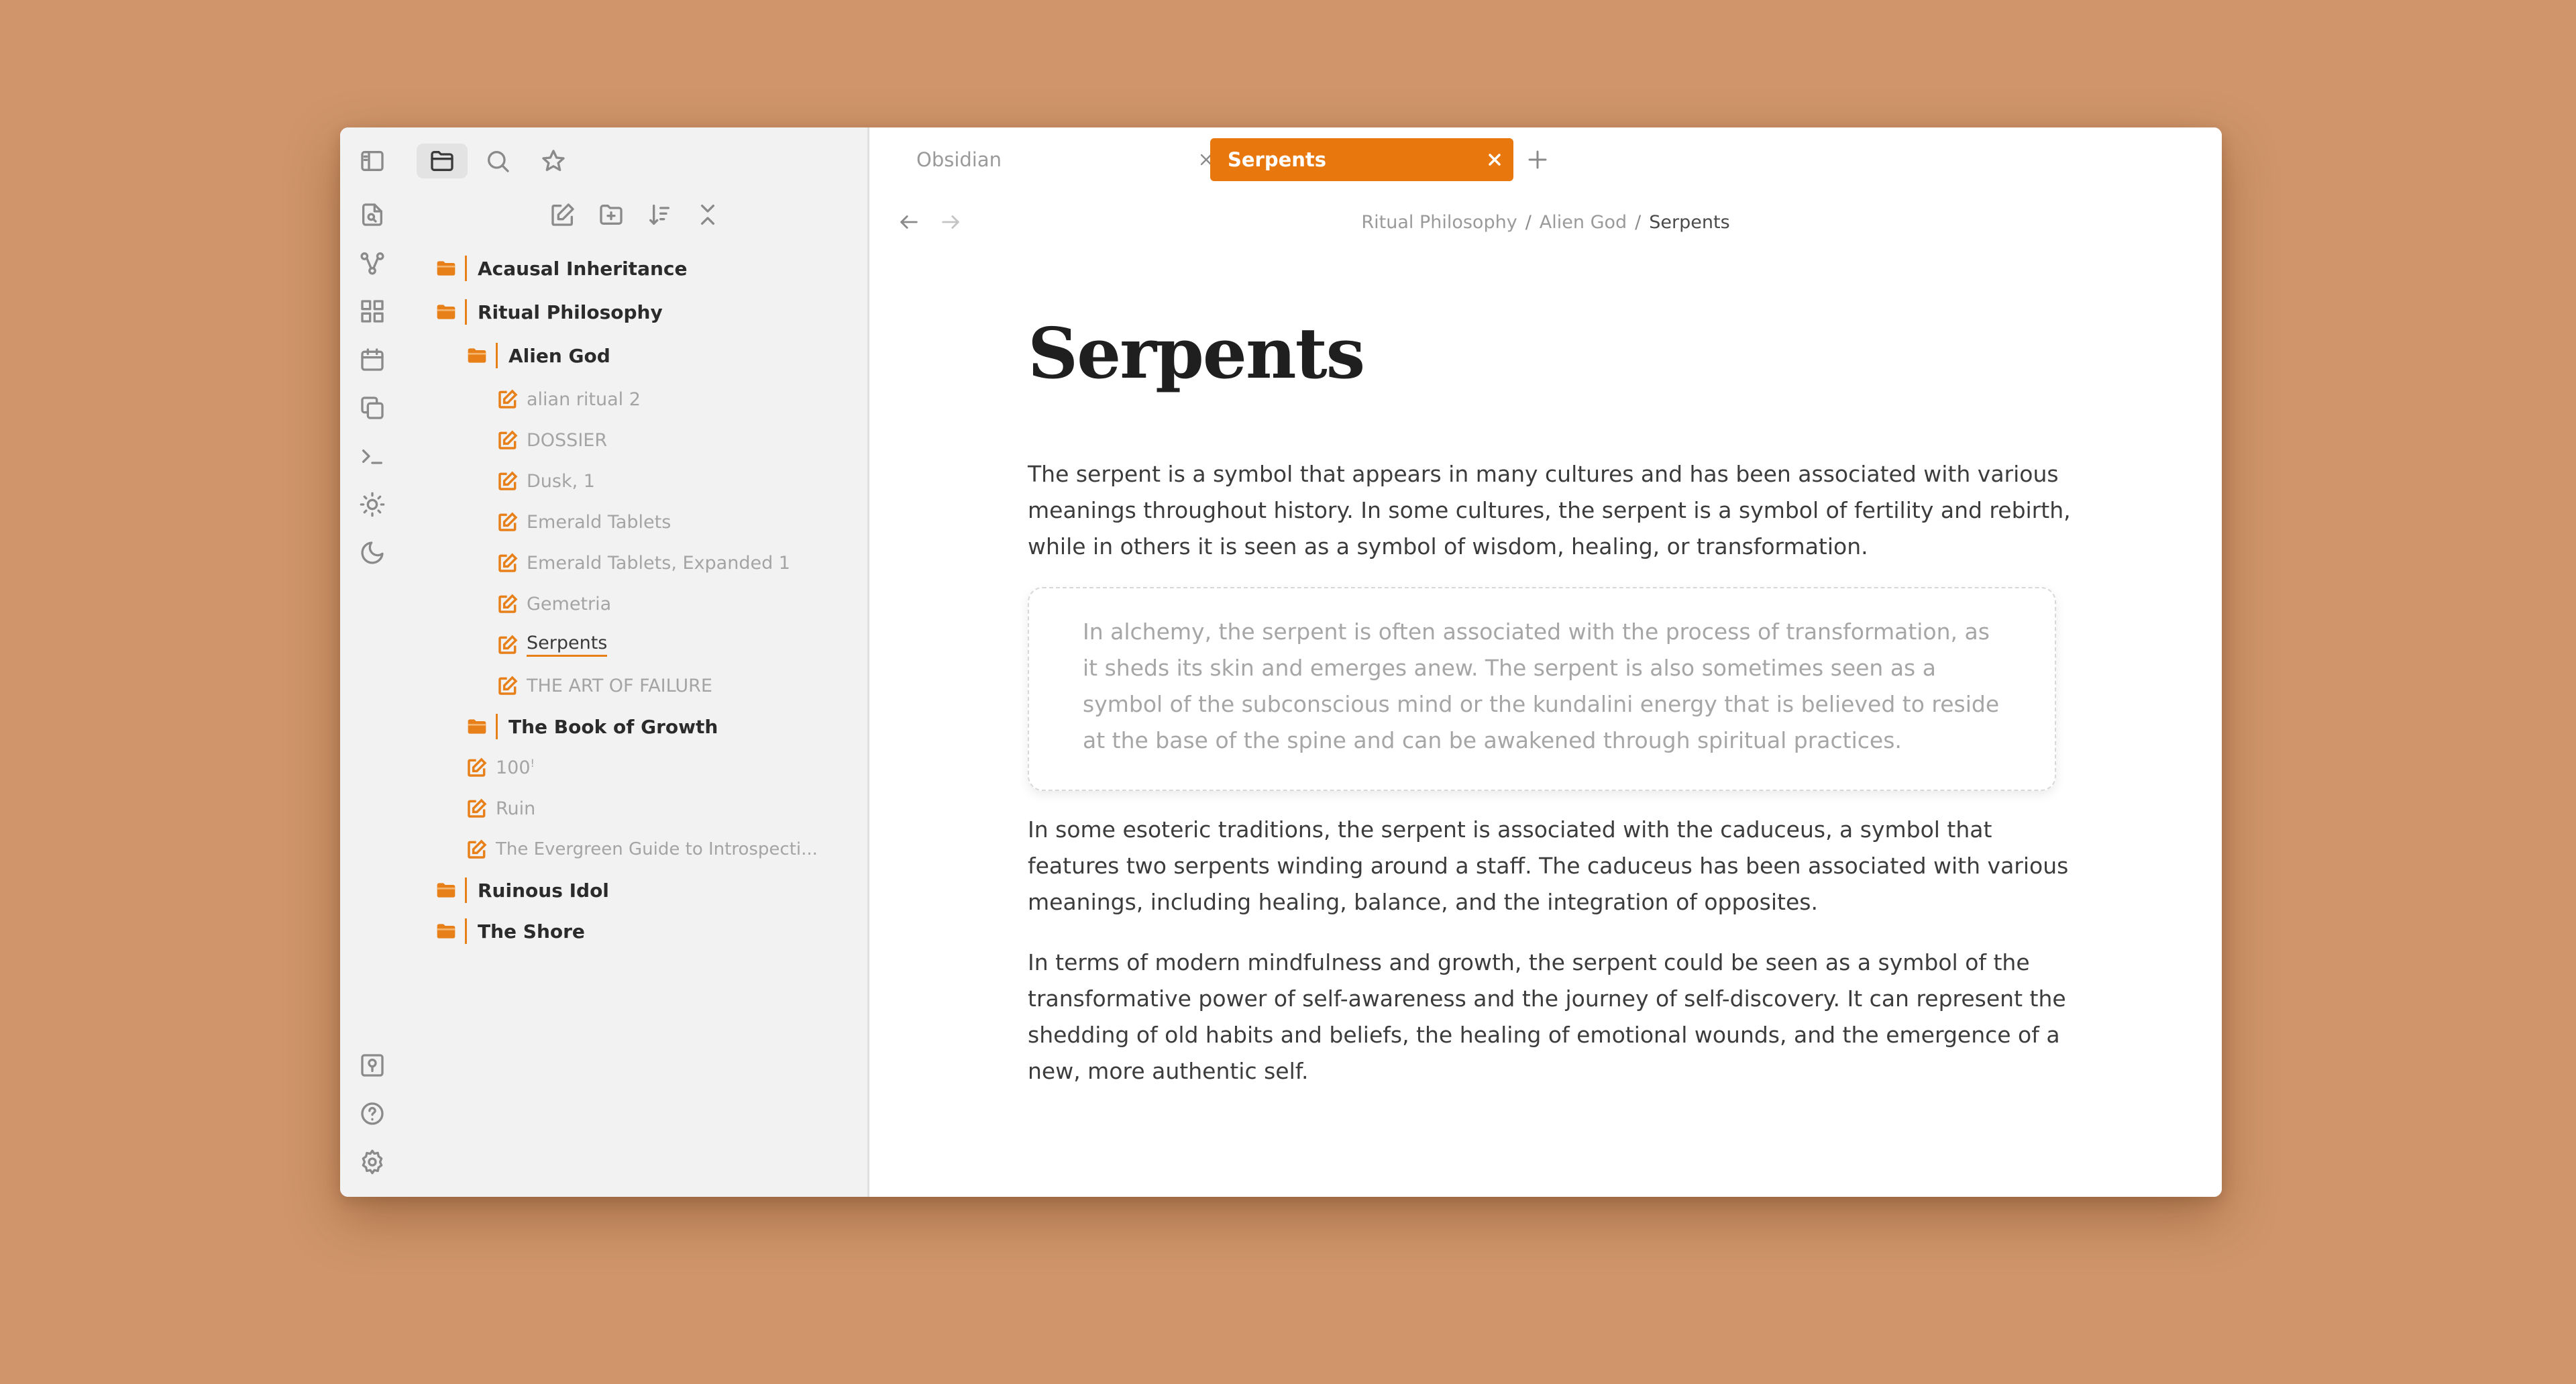 The image size is (2576, 1384). Describe the element at coordinates (569, 604) in the screenshot. I see `file-label: Gemetria` at that location.